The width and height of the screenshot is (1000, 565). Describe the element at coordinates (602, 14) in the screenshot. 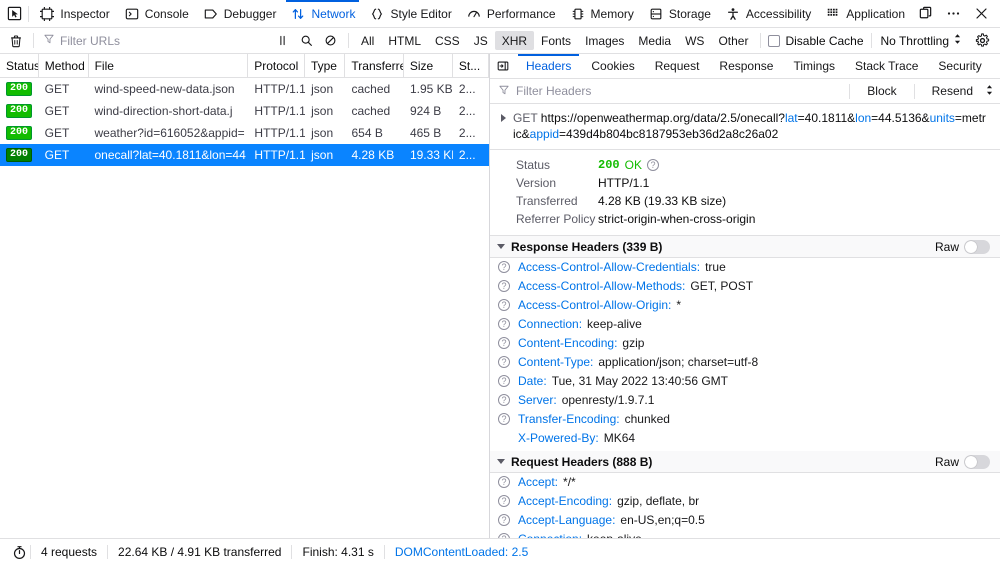

I see `tab-memory: Memory` at that location.